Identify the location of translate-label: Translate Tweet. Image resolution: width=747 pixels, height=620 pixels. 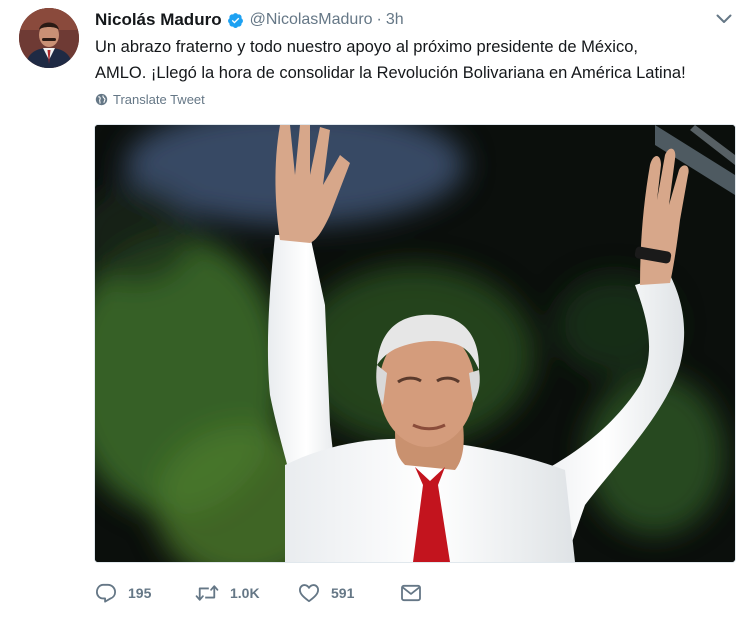
(159, 99).